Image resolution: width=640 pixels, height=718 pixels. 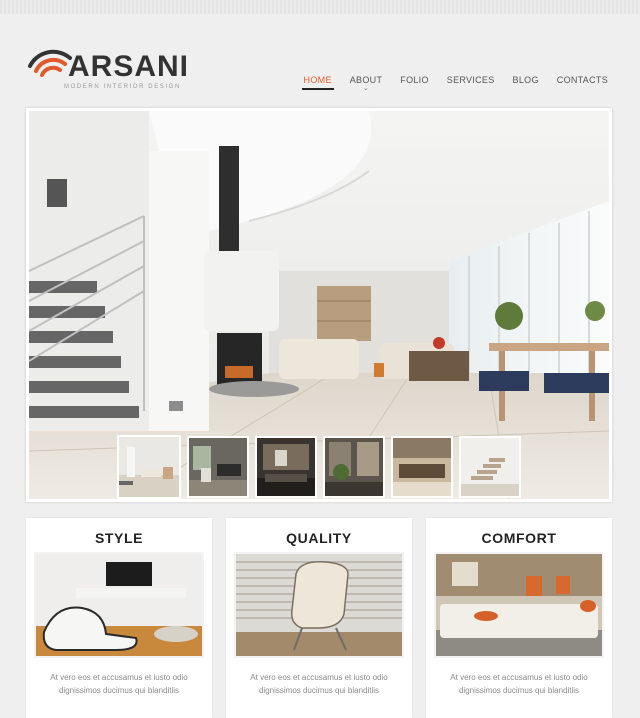 What do you see at coordinates (519, 538) in the screenshot?
I see `card-title: COMFORT` at bounding box center [519, 538].